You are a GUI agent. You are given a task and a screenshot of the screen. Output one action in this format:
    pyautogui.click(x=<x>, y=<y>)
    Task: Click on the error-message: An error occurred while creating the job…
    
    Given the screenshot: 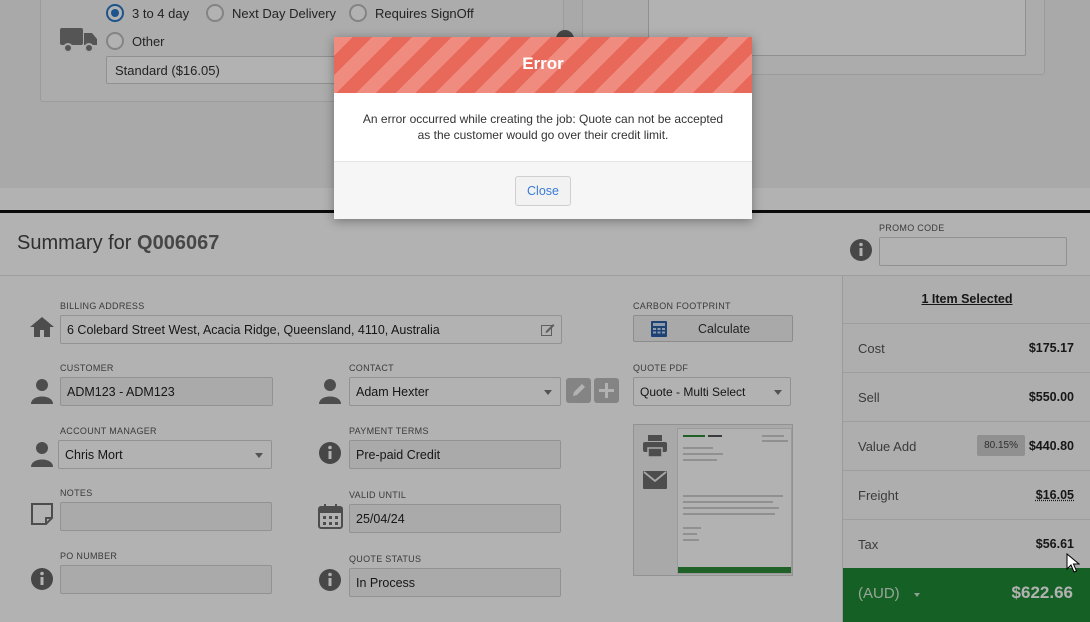 What is the action you would take?
    pyautogui.click(x=543, y=127)
    